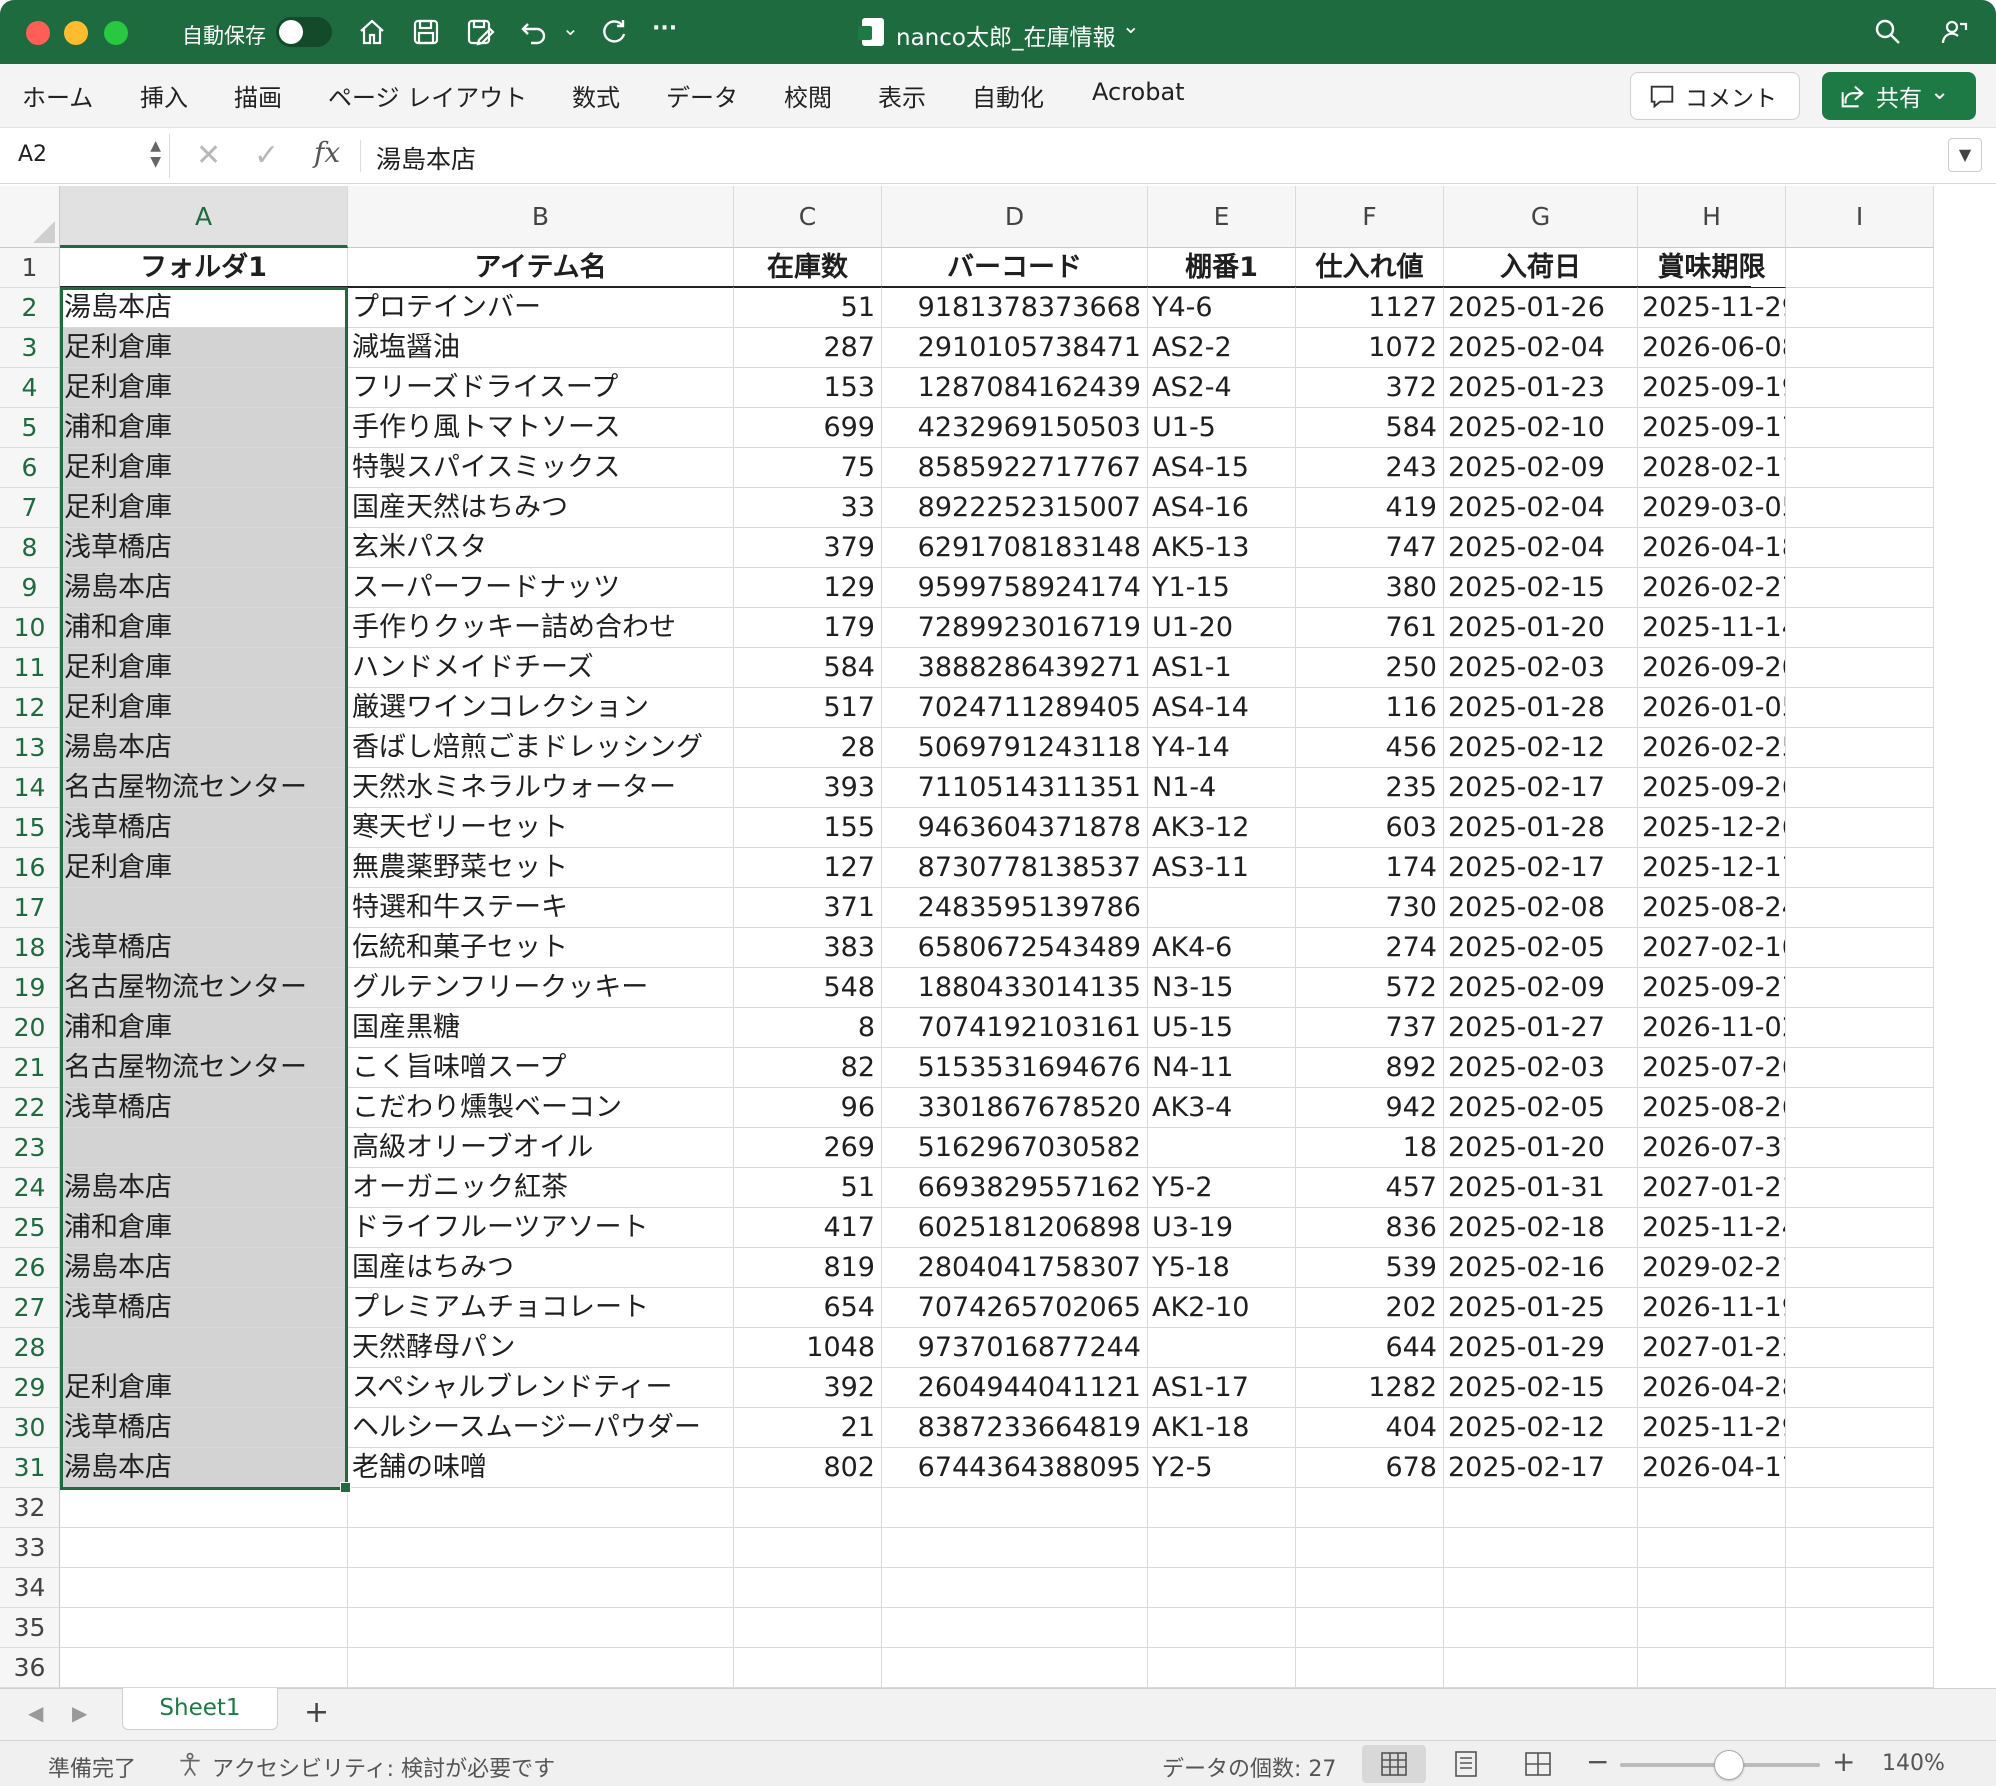 Image resolution: width=1996 pixels, height=1786 pixels. What do you see at coordinates (808, 748) in the screenshot?
I see `table-cell: 28` at bounding box center [808, 748].